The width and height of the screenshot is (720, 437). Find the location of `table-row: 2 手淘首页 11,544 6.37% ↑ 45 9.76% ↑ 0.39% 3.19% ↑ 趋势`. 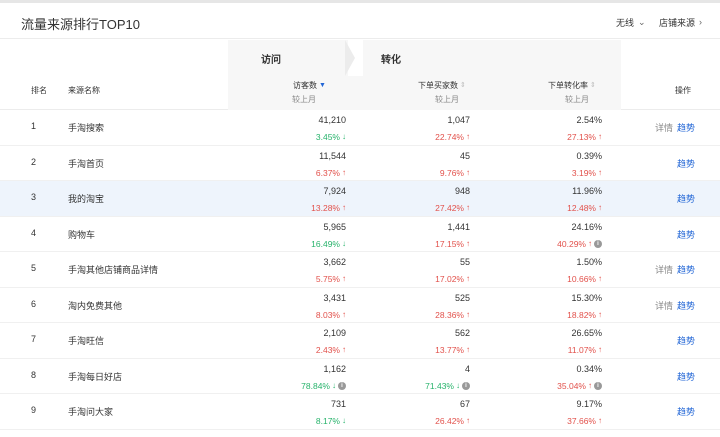

table-row: 2 手淘首页 11,544 6.37% ↑ 45 9.76% ↑ 0.39% 3.19% ↑ 趋势 is located at coordinates (360, 163).